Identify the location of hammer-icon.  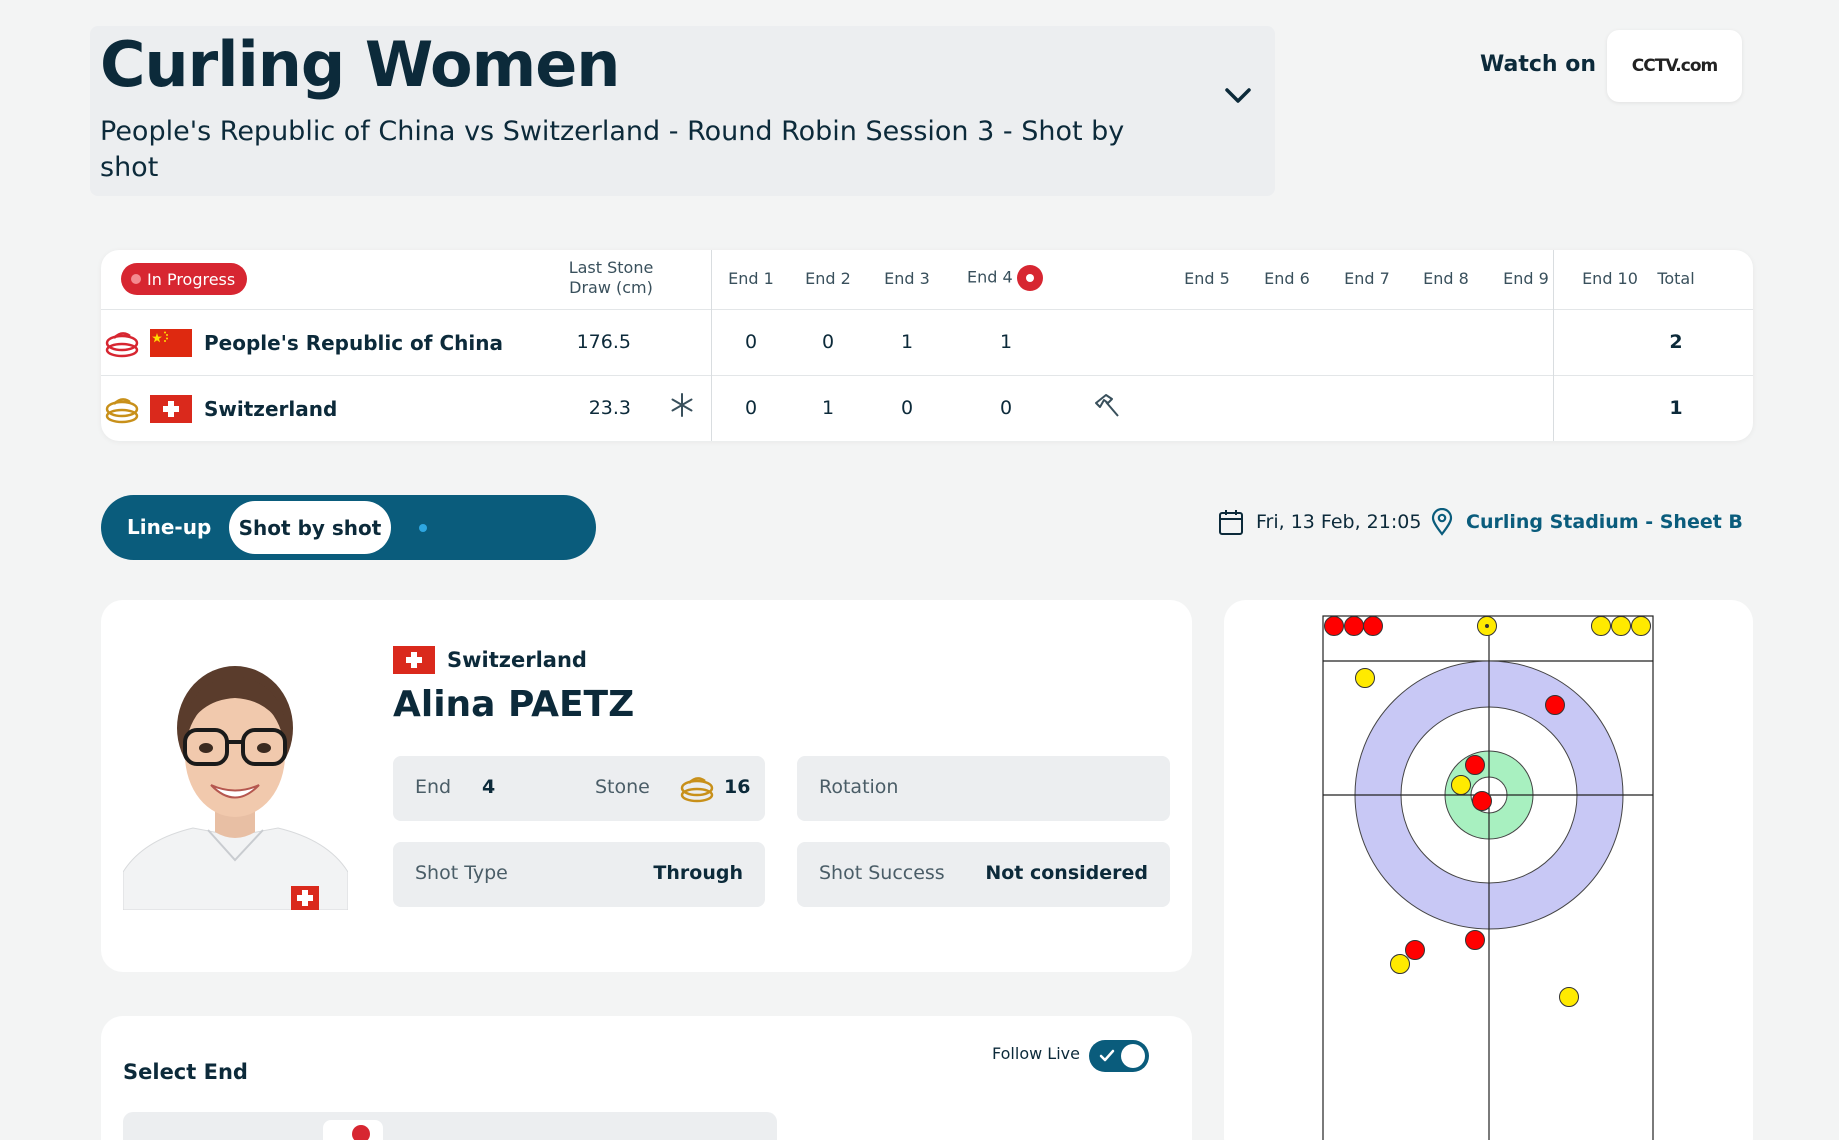
(1107, 408).